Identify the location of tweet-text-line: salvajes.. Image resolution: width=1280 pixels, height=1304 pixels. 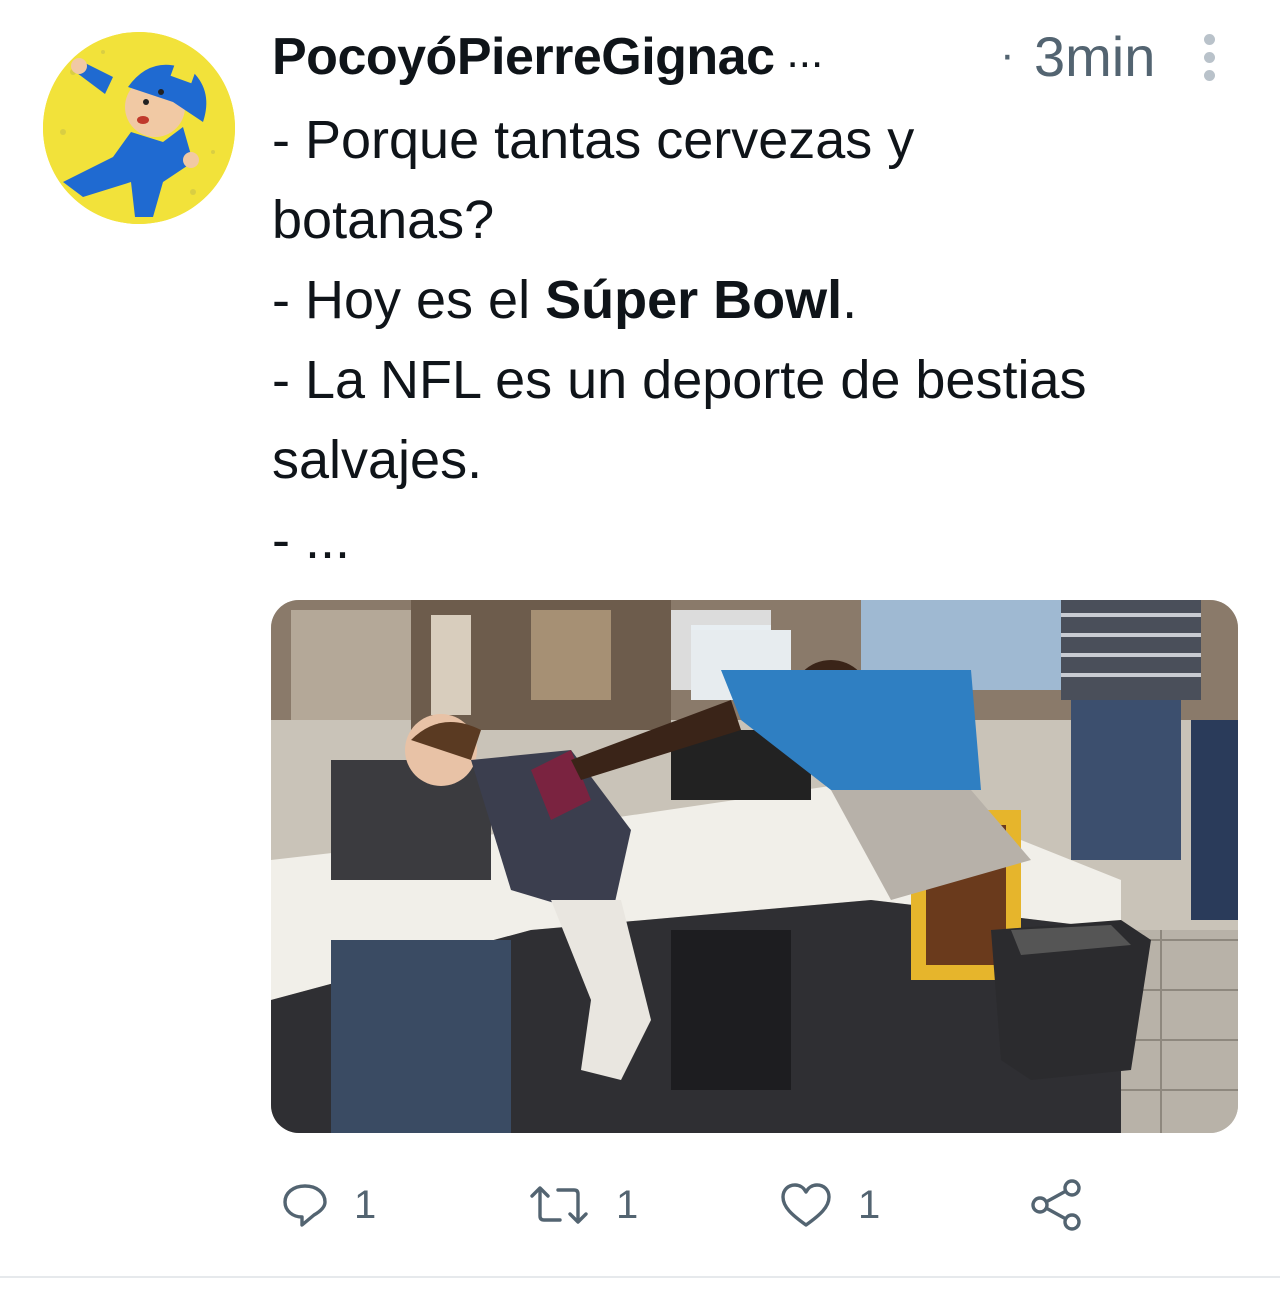
(377, 460).